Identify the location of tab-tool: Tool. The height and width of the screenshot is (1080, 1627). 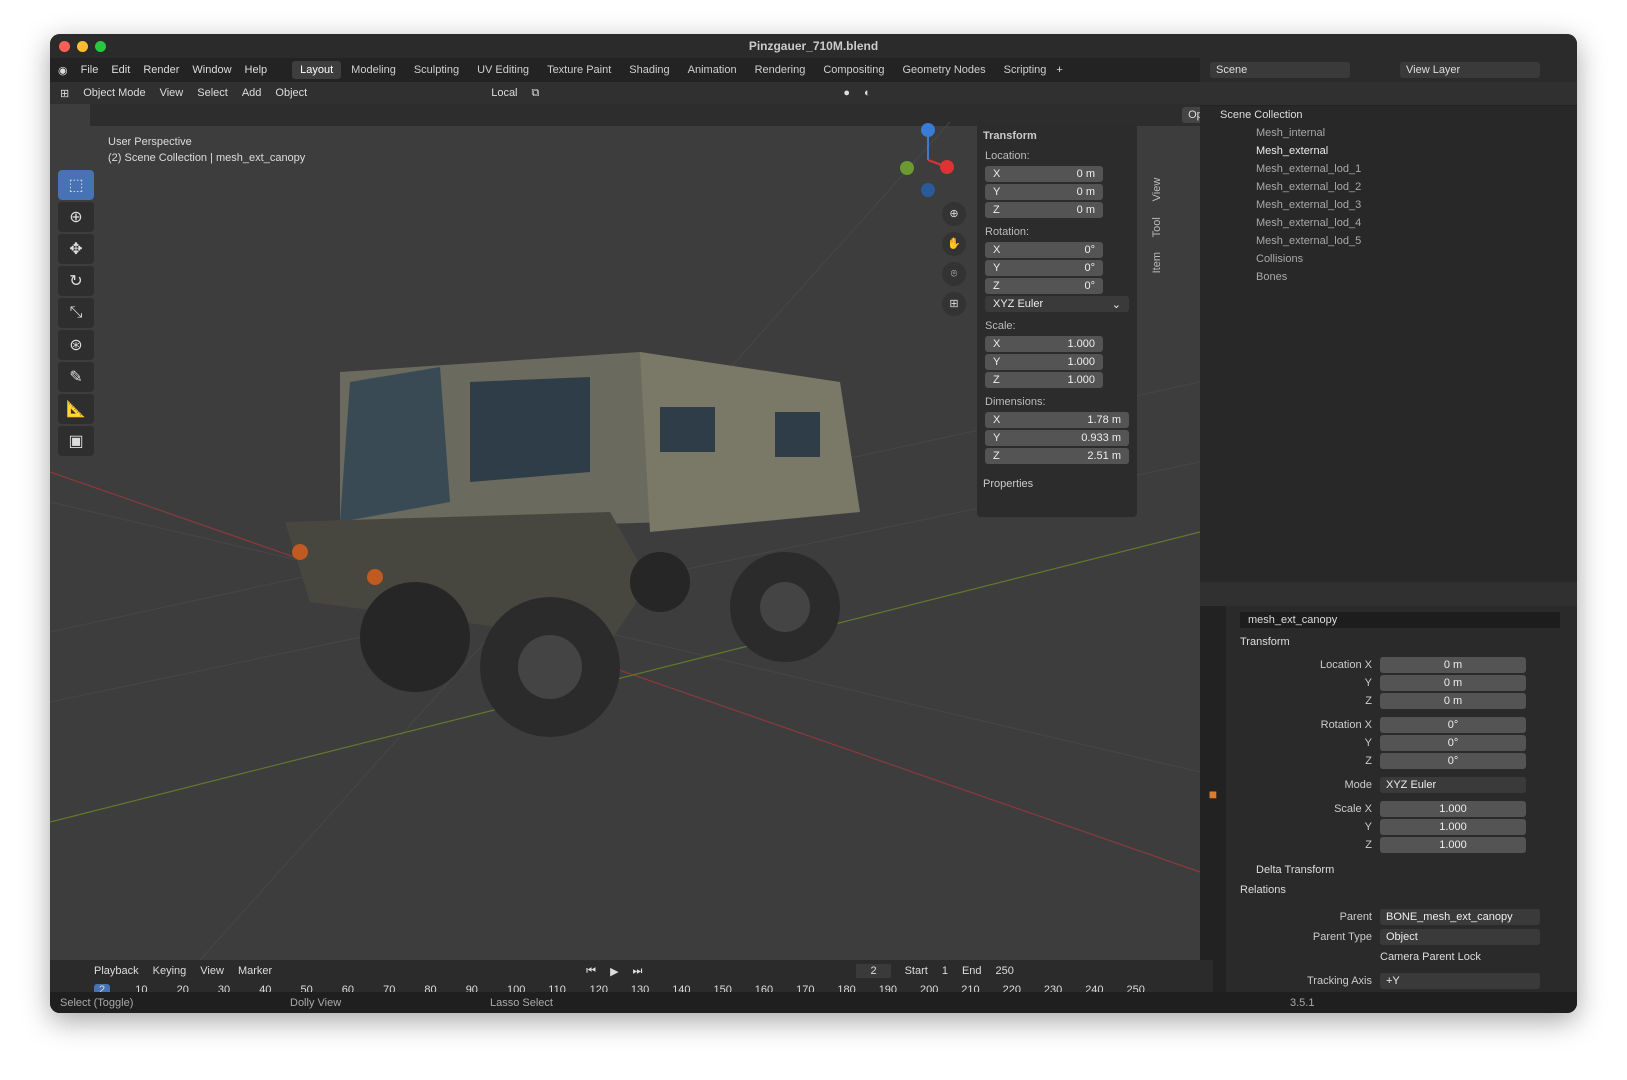
(1157, 227).